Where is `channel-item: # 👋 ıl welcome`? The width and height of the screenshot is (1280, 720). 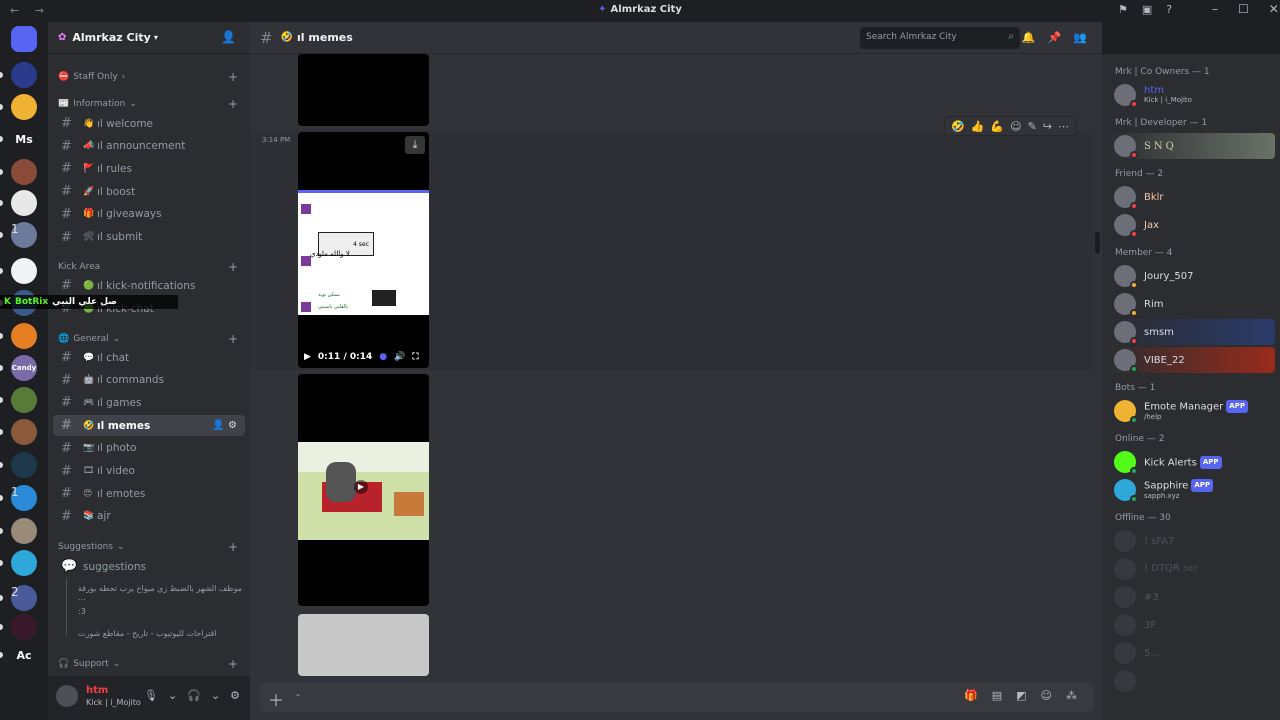
channel-item: # 👋 ıl welcome is located at coordinates (149, 123).